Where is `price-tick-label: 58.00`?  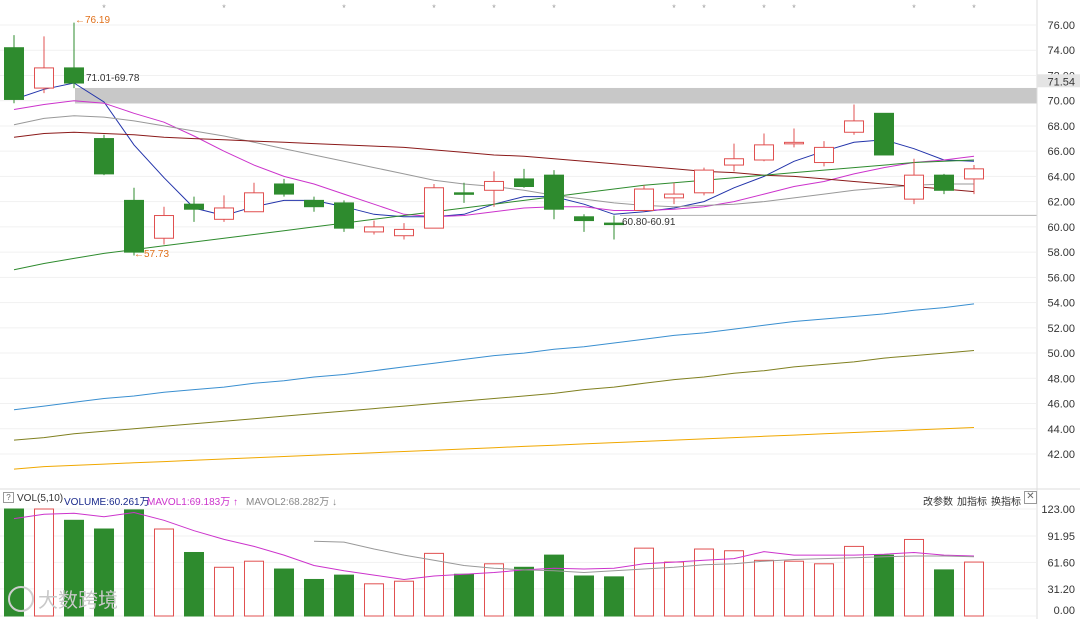
price-tick-label: 58.00 is located at coordinates (1061, 253).